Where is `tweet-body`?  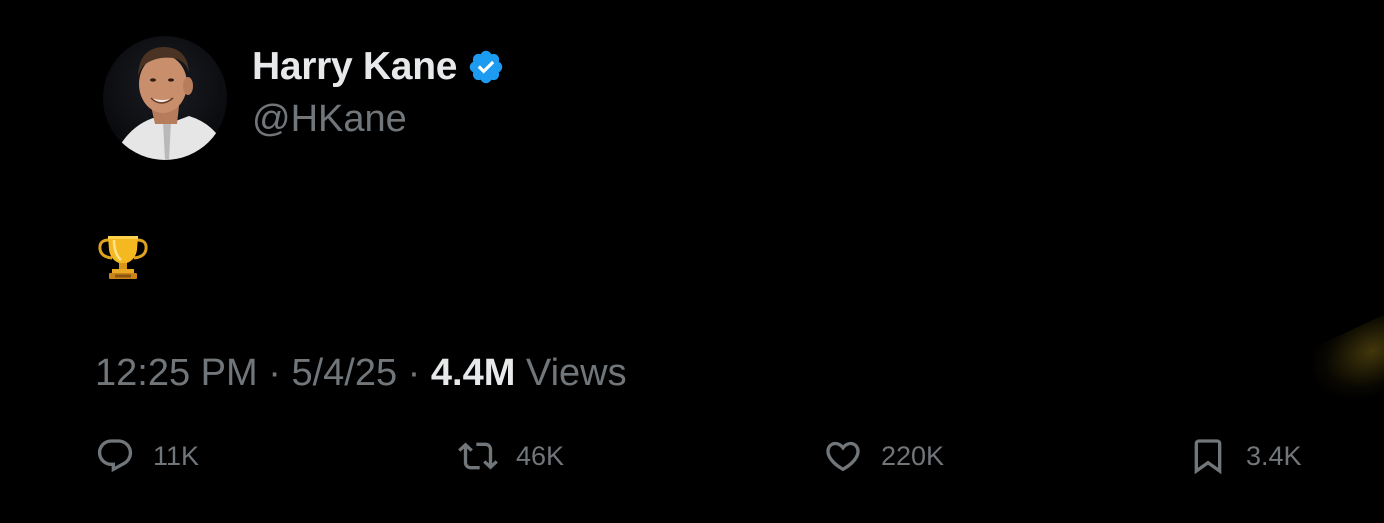
tweet-body is located at coordinates (123, 256).